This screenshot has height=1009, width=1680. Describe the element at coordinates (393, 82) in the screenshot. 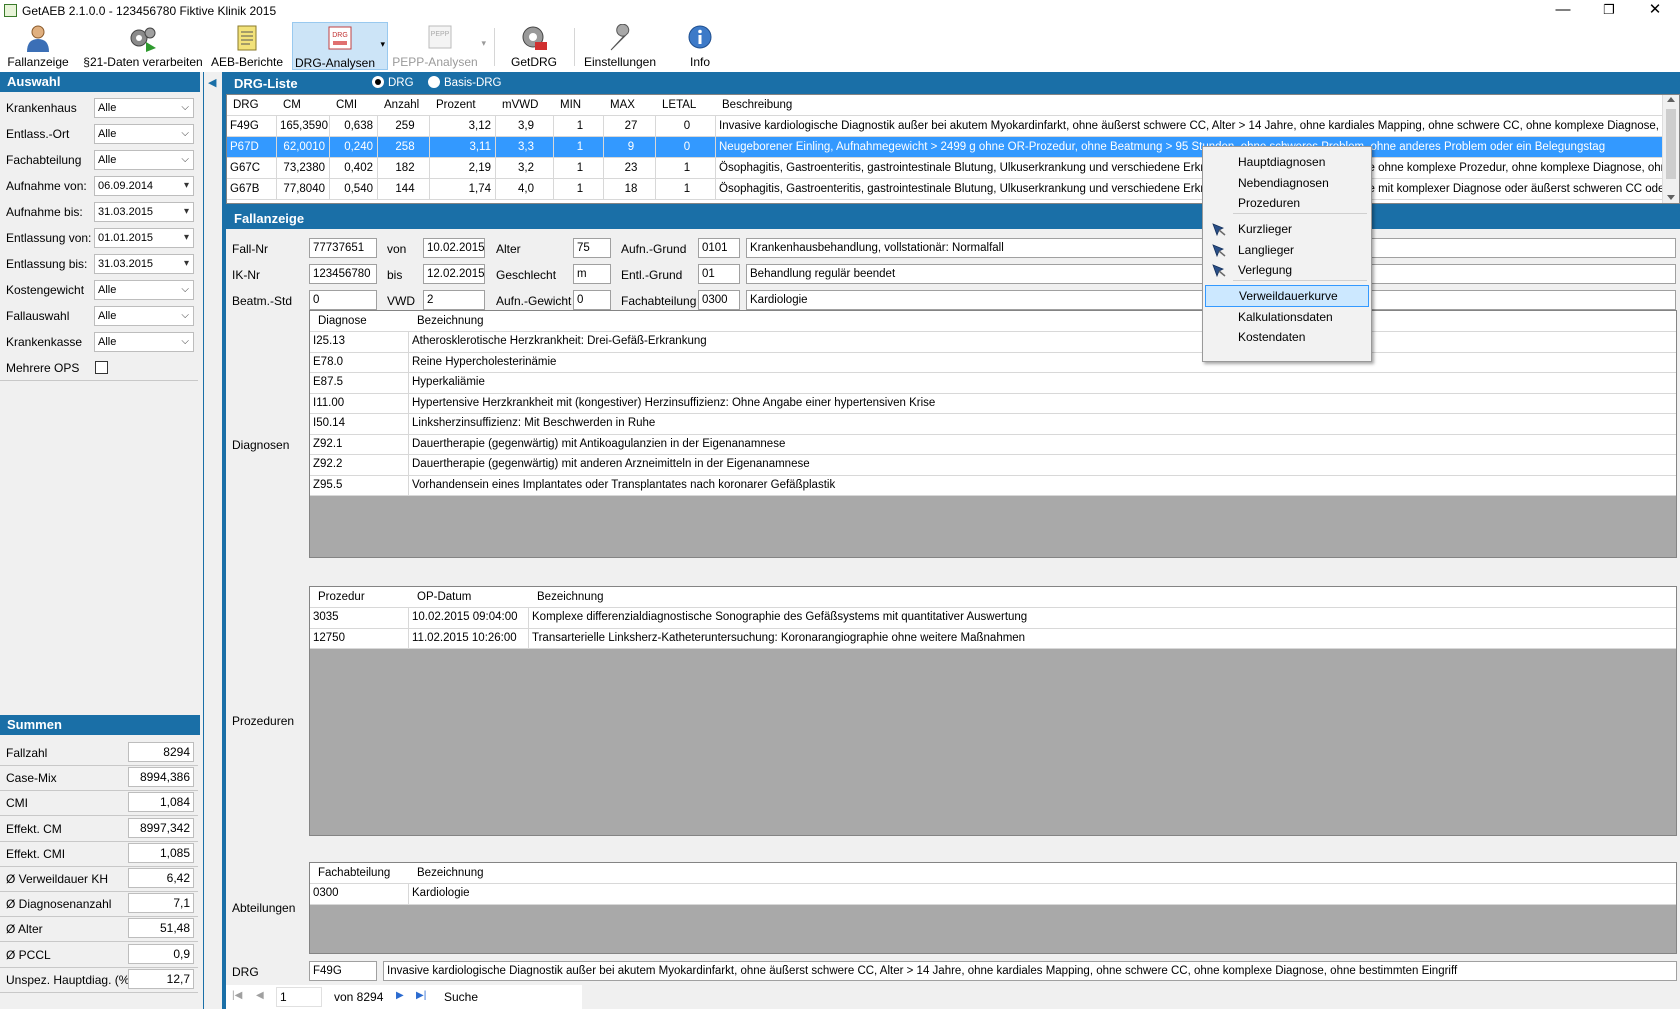

I see `radio-drg: DRG` at that location.